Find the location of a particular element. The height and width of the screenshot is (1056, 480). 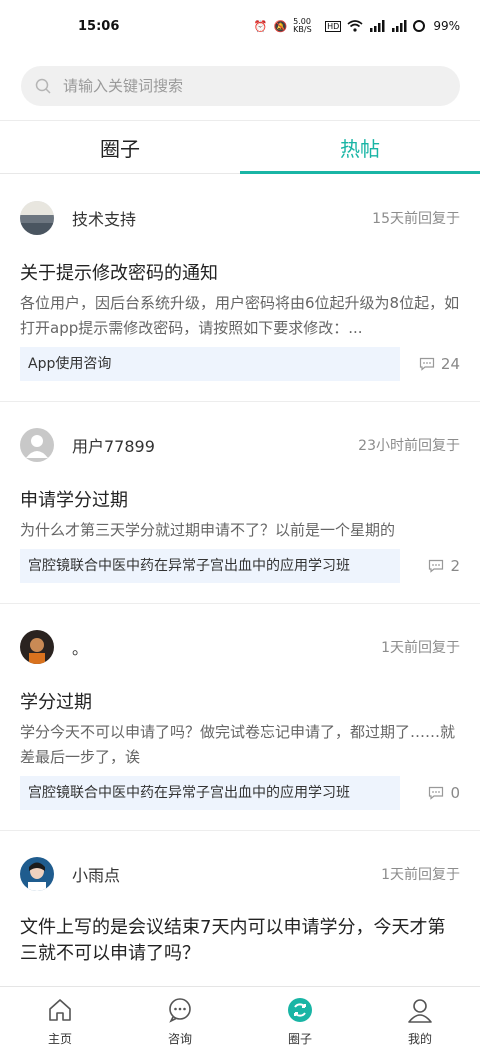

username: 。 is located at coordinates (80, 647).